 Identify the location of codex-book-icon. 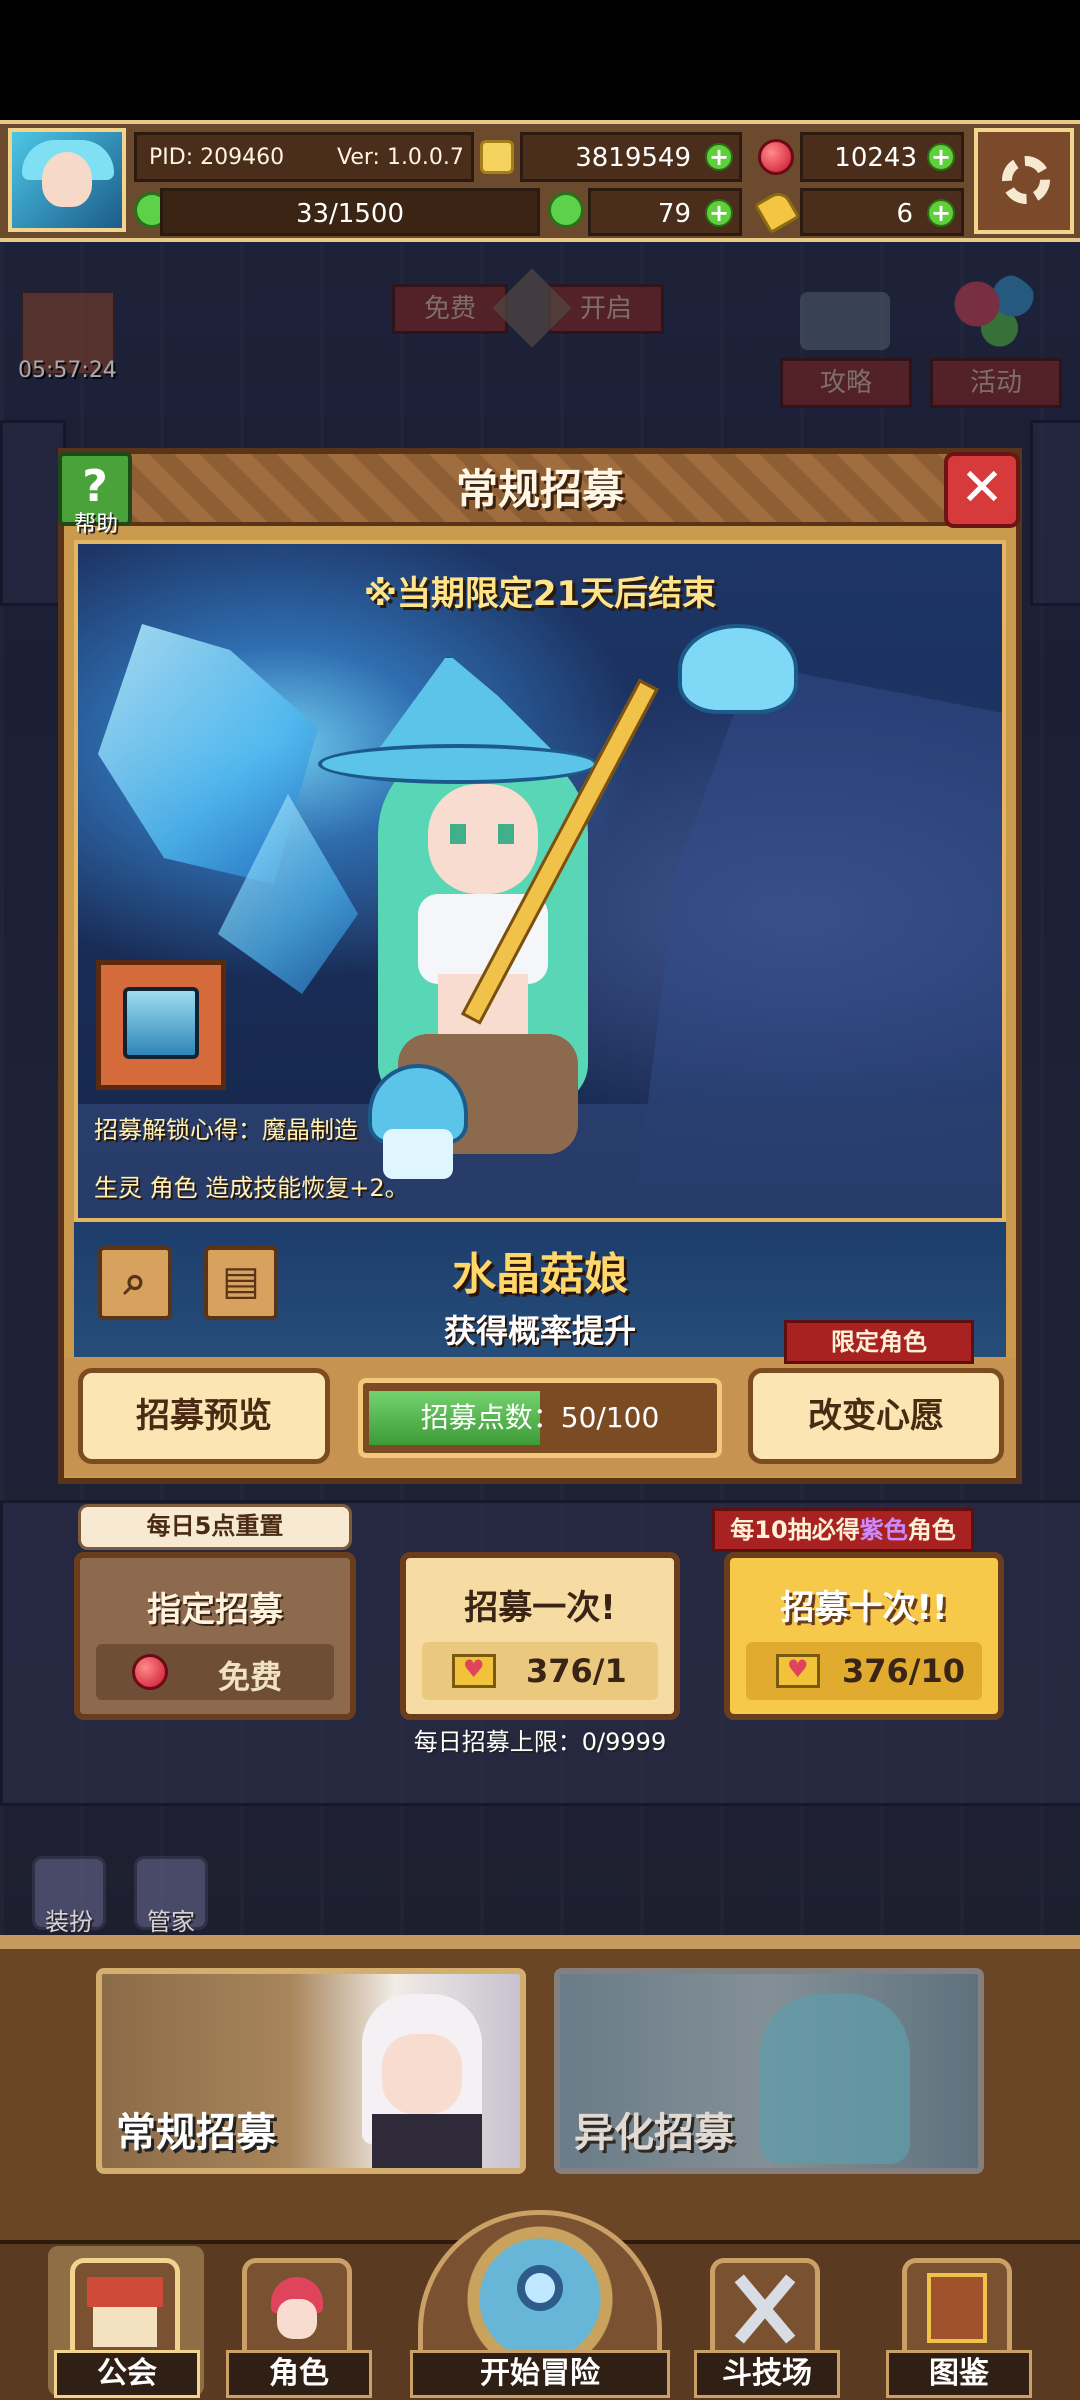
(957, 2308).